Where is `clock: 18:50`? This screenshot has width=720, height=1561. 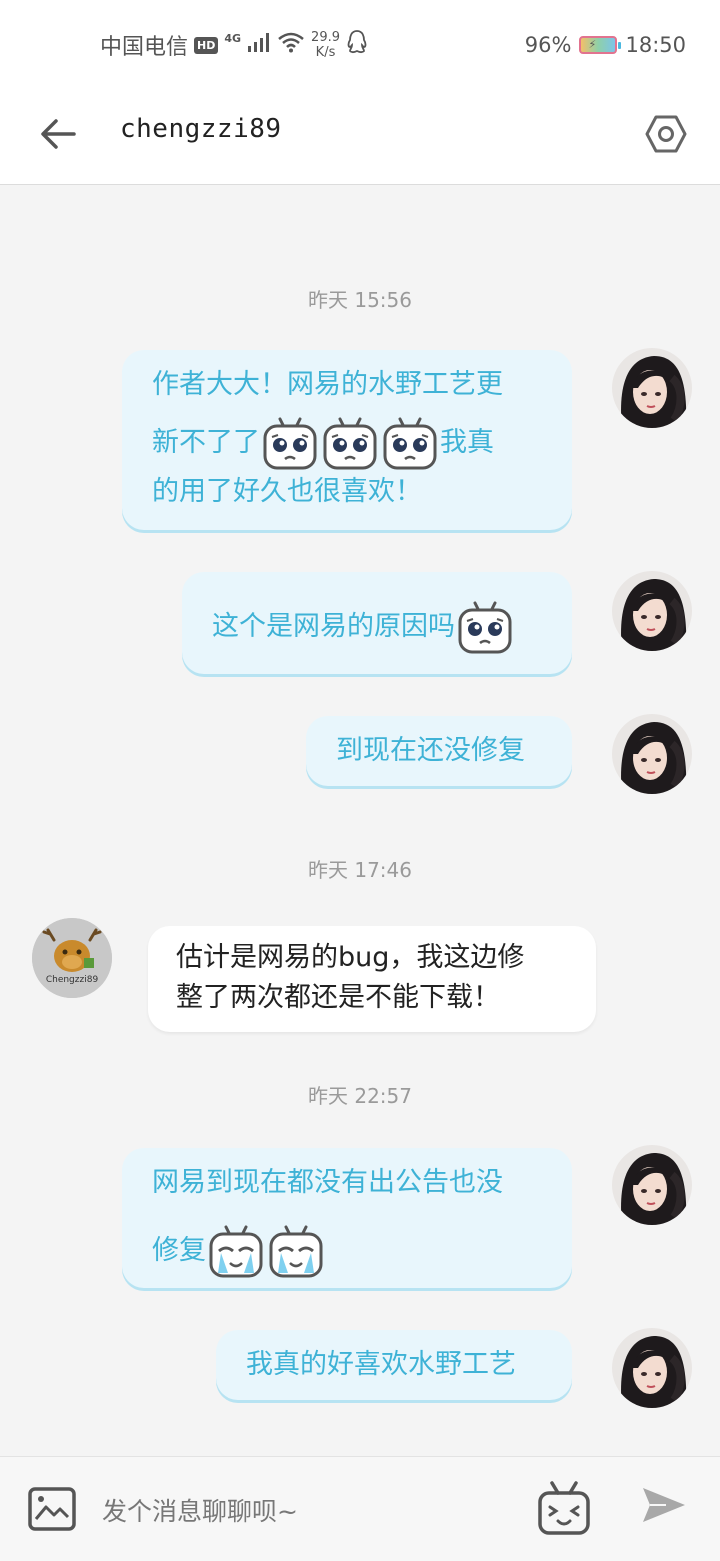
clock: 18:50 is located at coordinates (655, 45).